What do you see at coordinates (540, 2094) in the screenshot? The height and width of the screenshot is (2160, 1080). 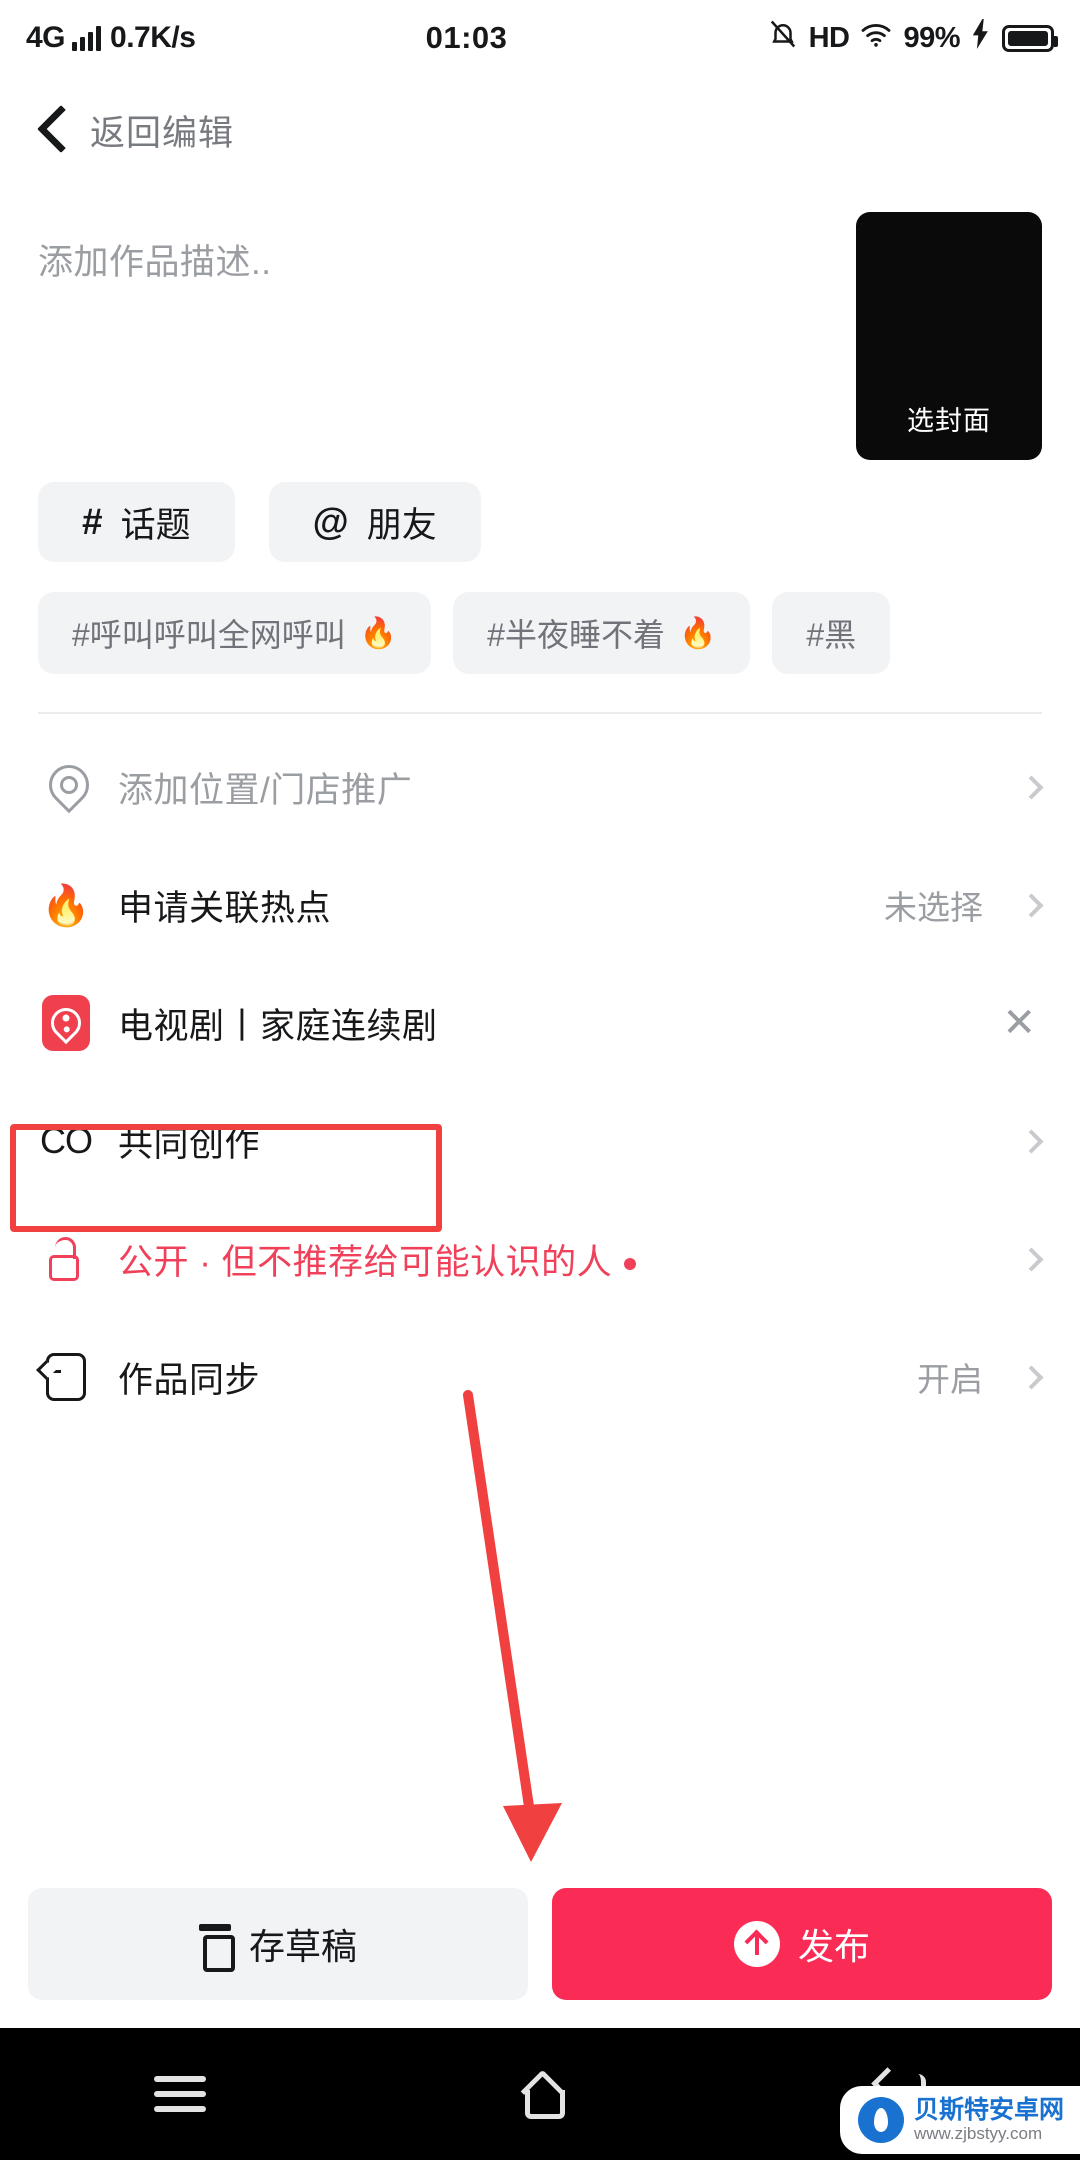 I see `home-icon` at bounding box center [540, 2094].